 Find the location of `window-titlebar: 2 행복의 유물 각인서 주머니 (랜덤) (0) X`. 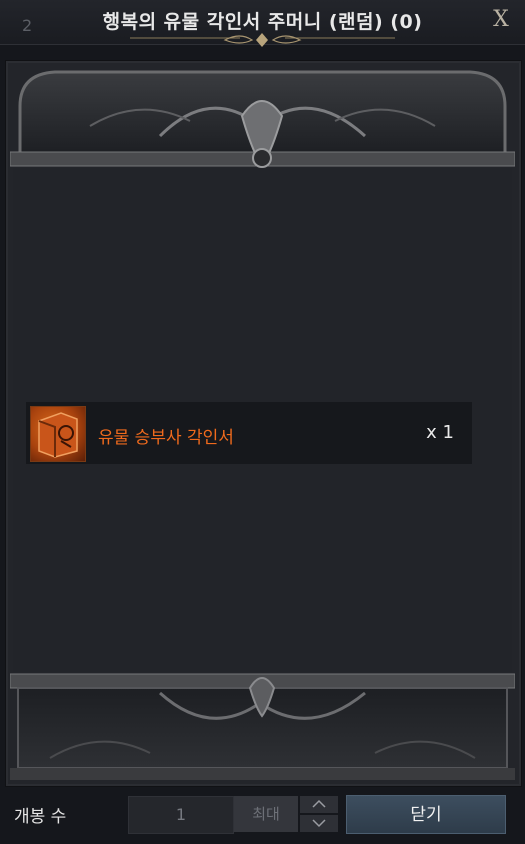

window-titlebar: 2 행복의 유물 각인서 주머니 (랜덤) (0) X is located at coordinates (262, 23).